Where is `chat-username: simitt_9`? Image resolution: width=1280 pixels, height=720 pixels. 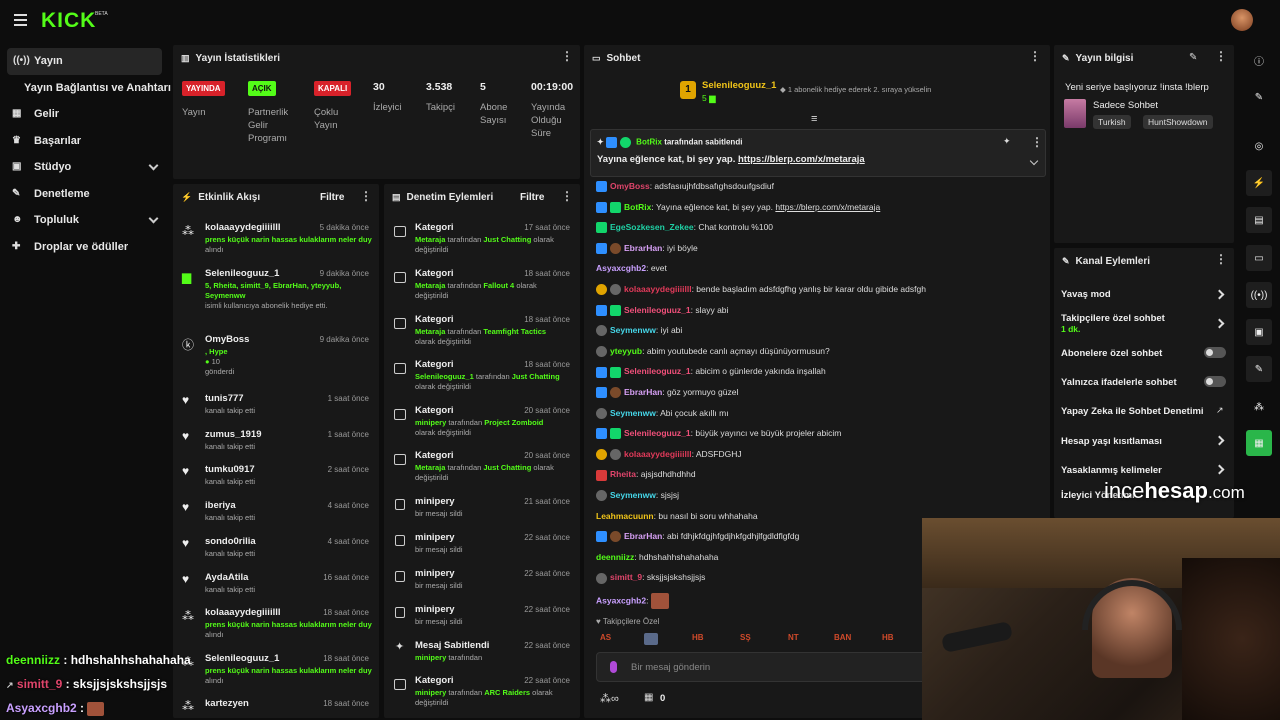
chat-username: simitt_9 is located at coordinates (626, 577).